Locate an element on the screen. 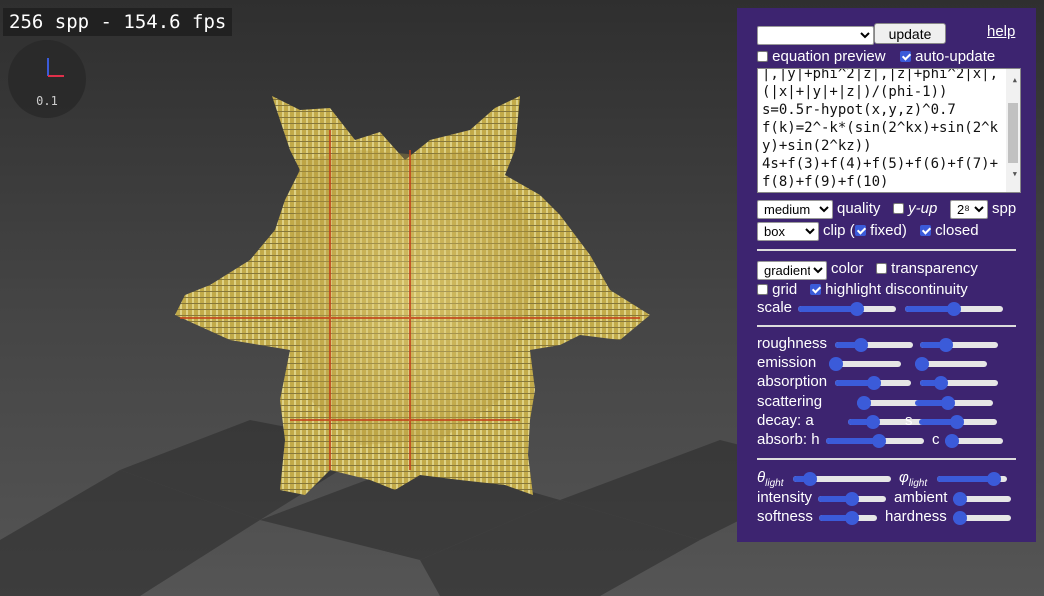 Image resolution: width=1044 pixels, height=596 pixels. ambient-slider is located at coordinates (982, 499).